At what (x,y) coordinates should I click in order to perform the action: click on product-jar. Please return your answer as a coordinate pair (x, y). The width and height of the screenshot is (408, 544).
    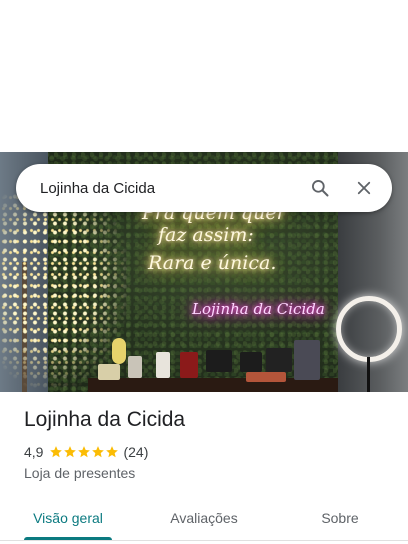
    Looking at the image, I should click on (135, 367).